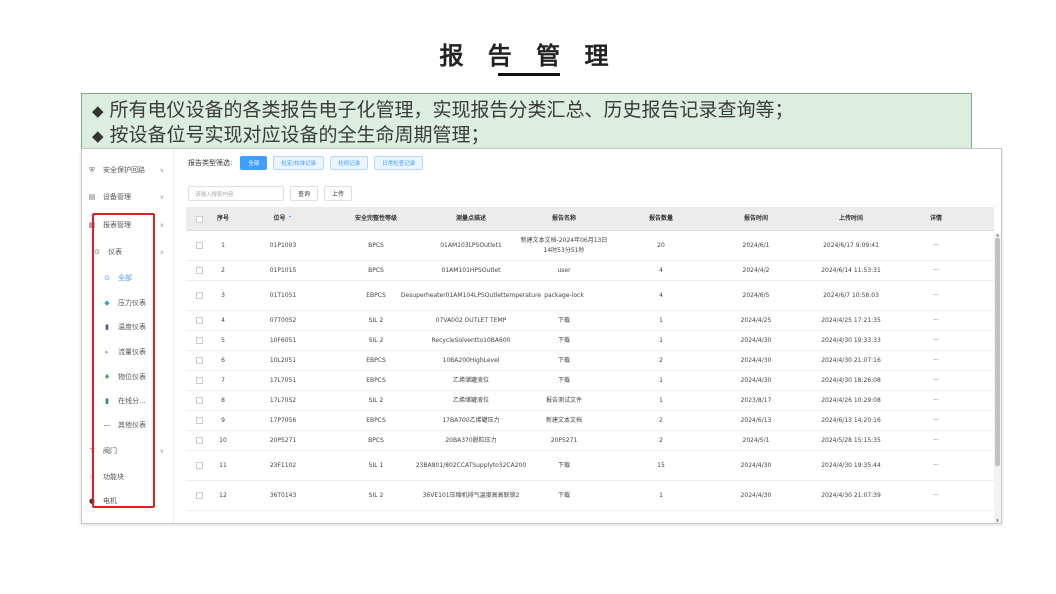  What do you see at coordinates (471, 495) in the screenshot?
I see `cell-point: 36VE101压缩机排气温度高高联锁2` at bounding box center [471, 495].